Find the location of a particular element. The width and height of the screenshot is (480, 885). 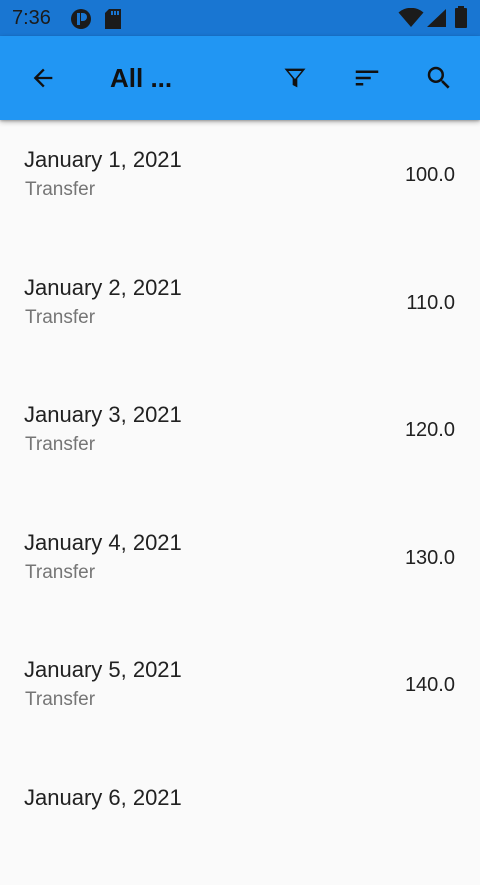

back-button is located at coordinates (43, 78).